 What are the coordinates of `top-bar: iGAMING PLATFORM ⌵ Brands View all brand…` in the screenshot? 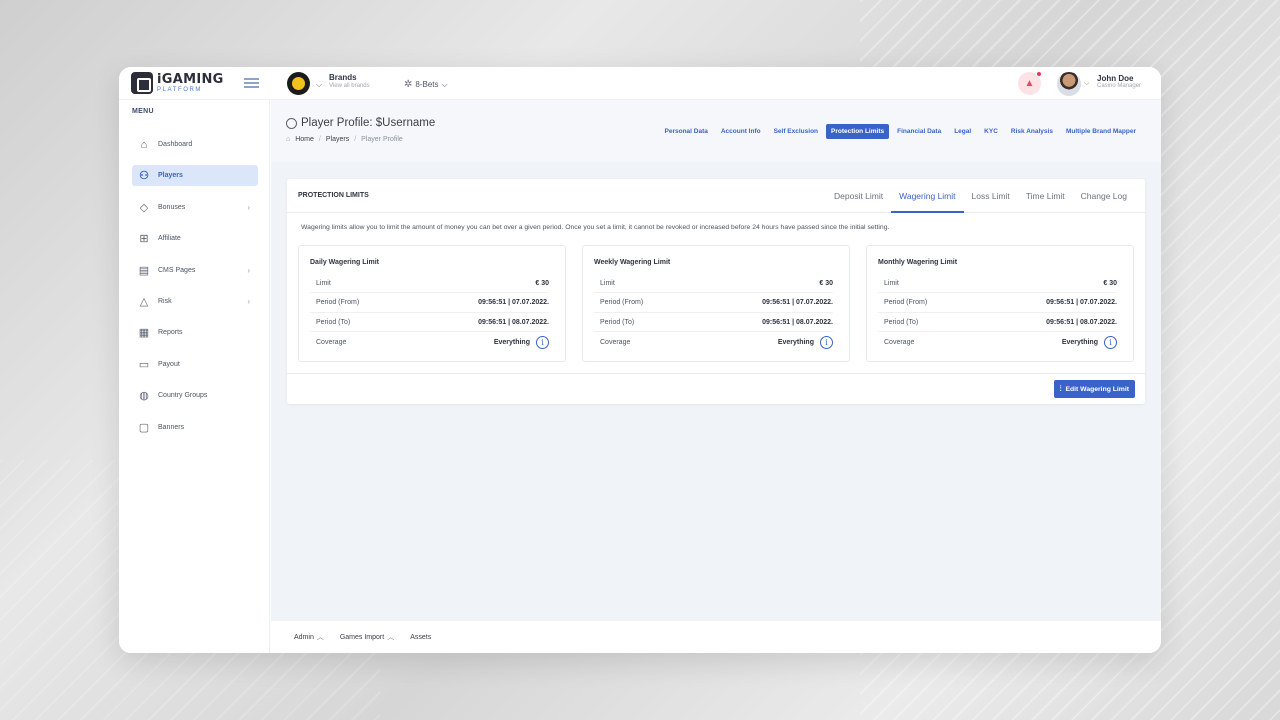 It's located at (640, 83).